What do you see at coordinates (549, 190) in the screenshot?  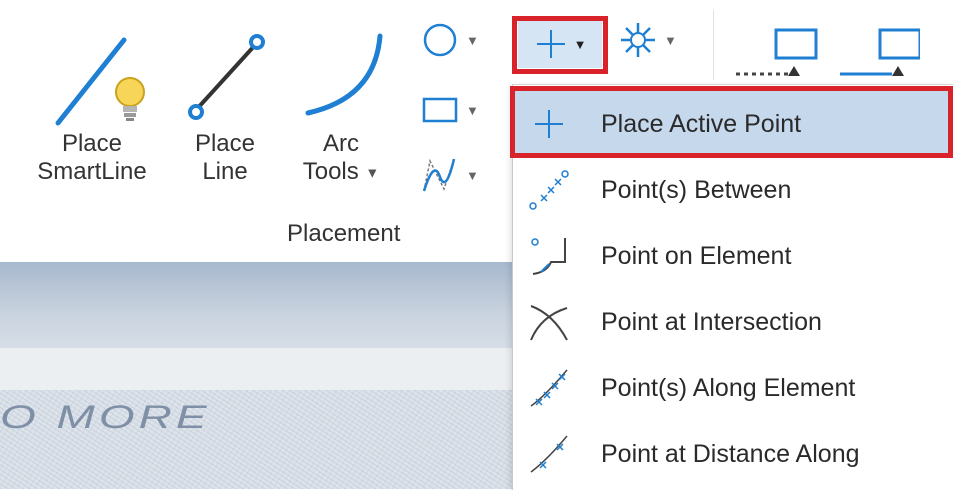 I see `points-between-icon` at bounding box center [549, 190].